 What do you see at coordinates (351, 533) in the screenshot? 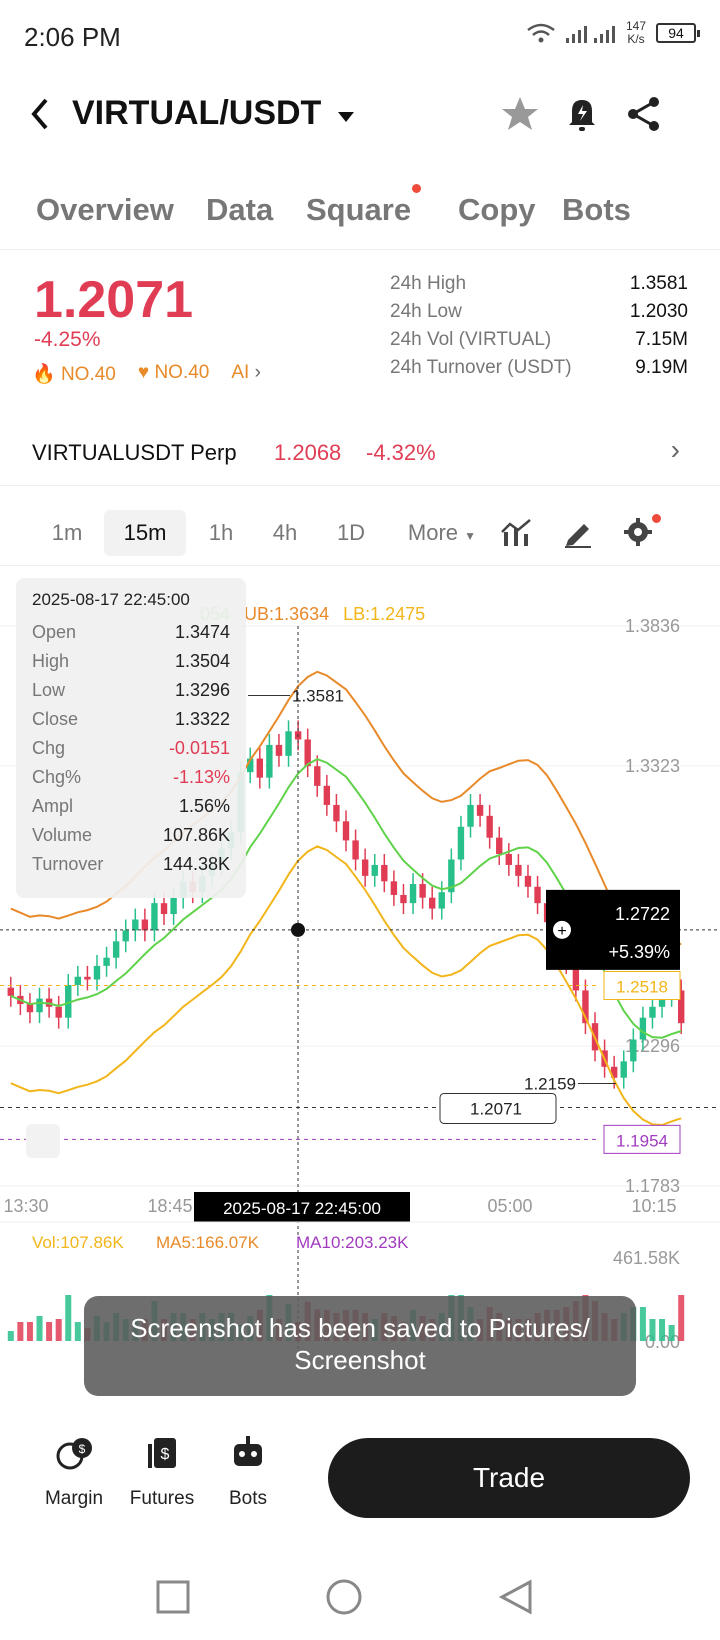
I see `interval-1d: 1D` at bounding box center [351, 533].